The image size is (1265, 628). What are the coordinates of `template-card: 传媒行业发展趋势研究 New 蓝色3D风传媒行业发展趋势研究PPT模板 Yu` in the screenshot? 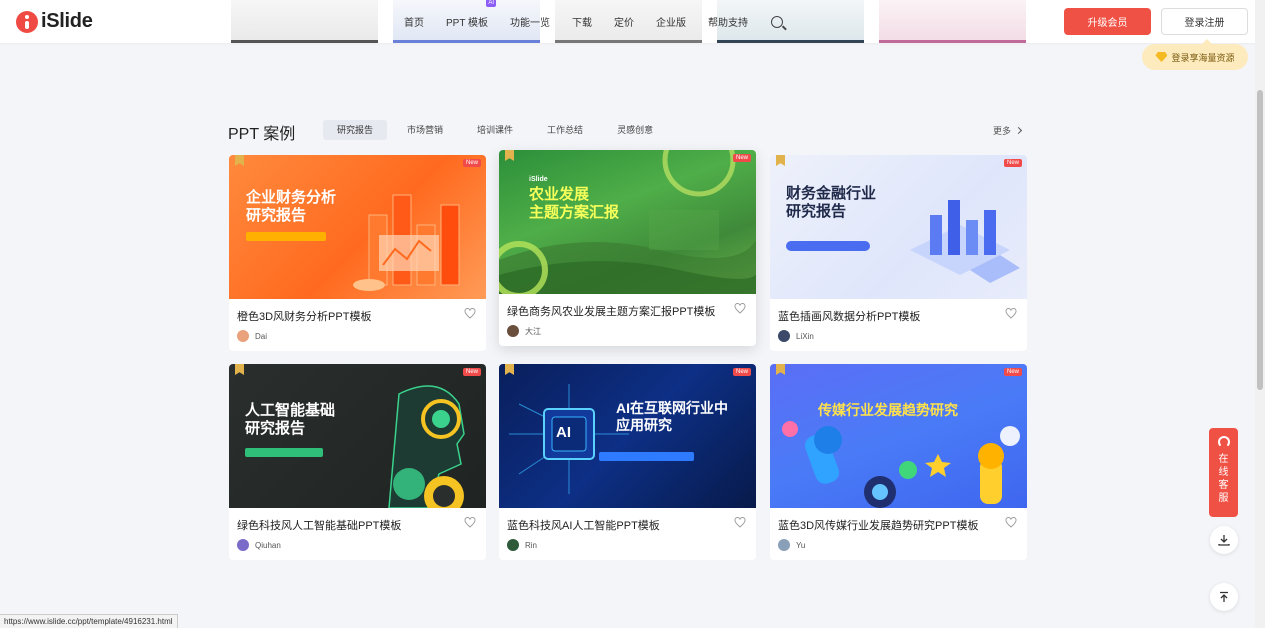 It's located at (898, 462).